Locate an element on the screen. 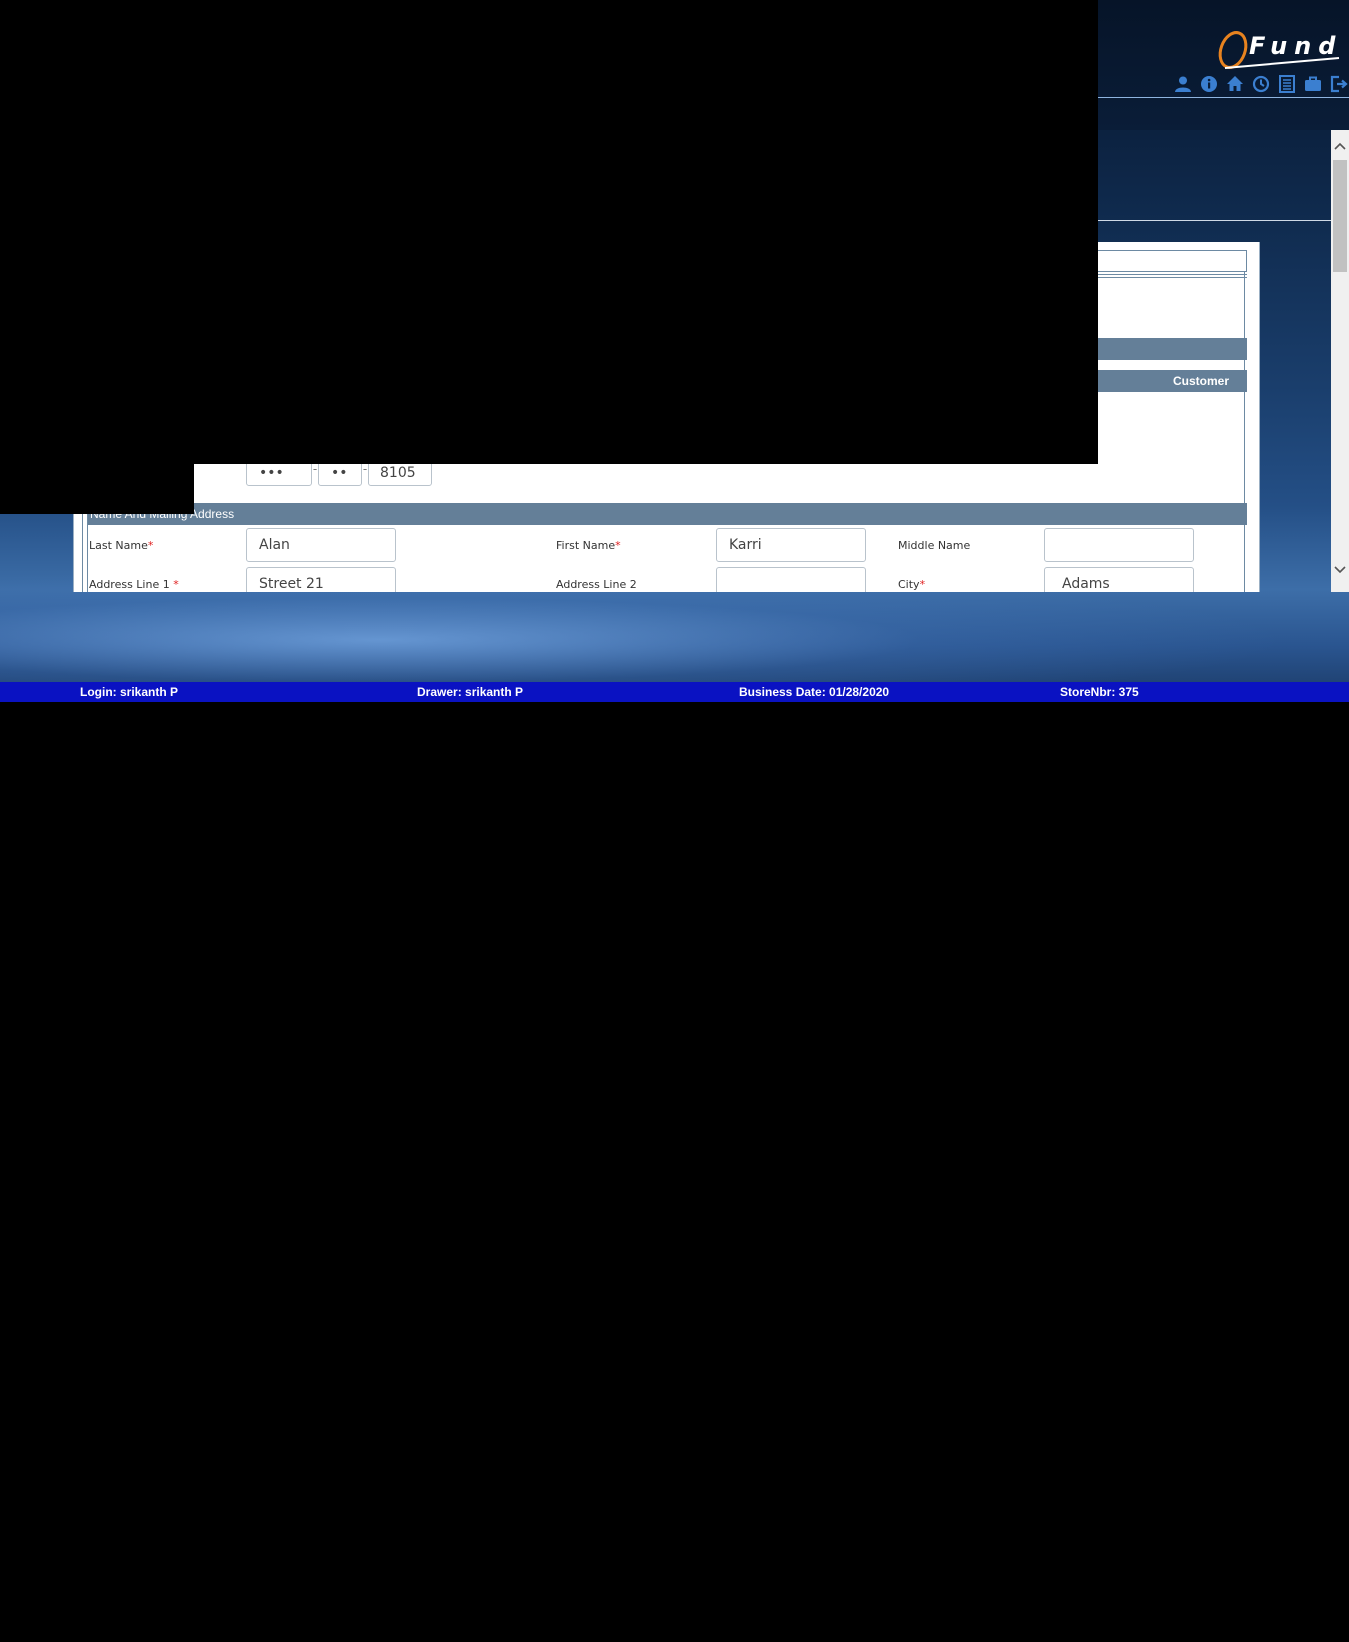  first-name-label: First Name* is located at coordinates (588, 545).